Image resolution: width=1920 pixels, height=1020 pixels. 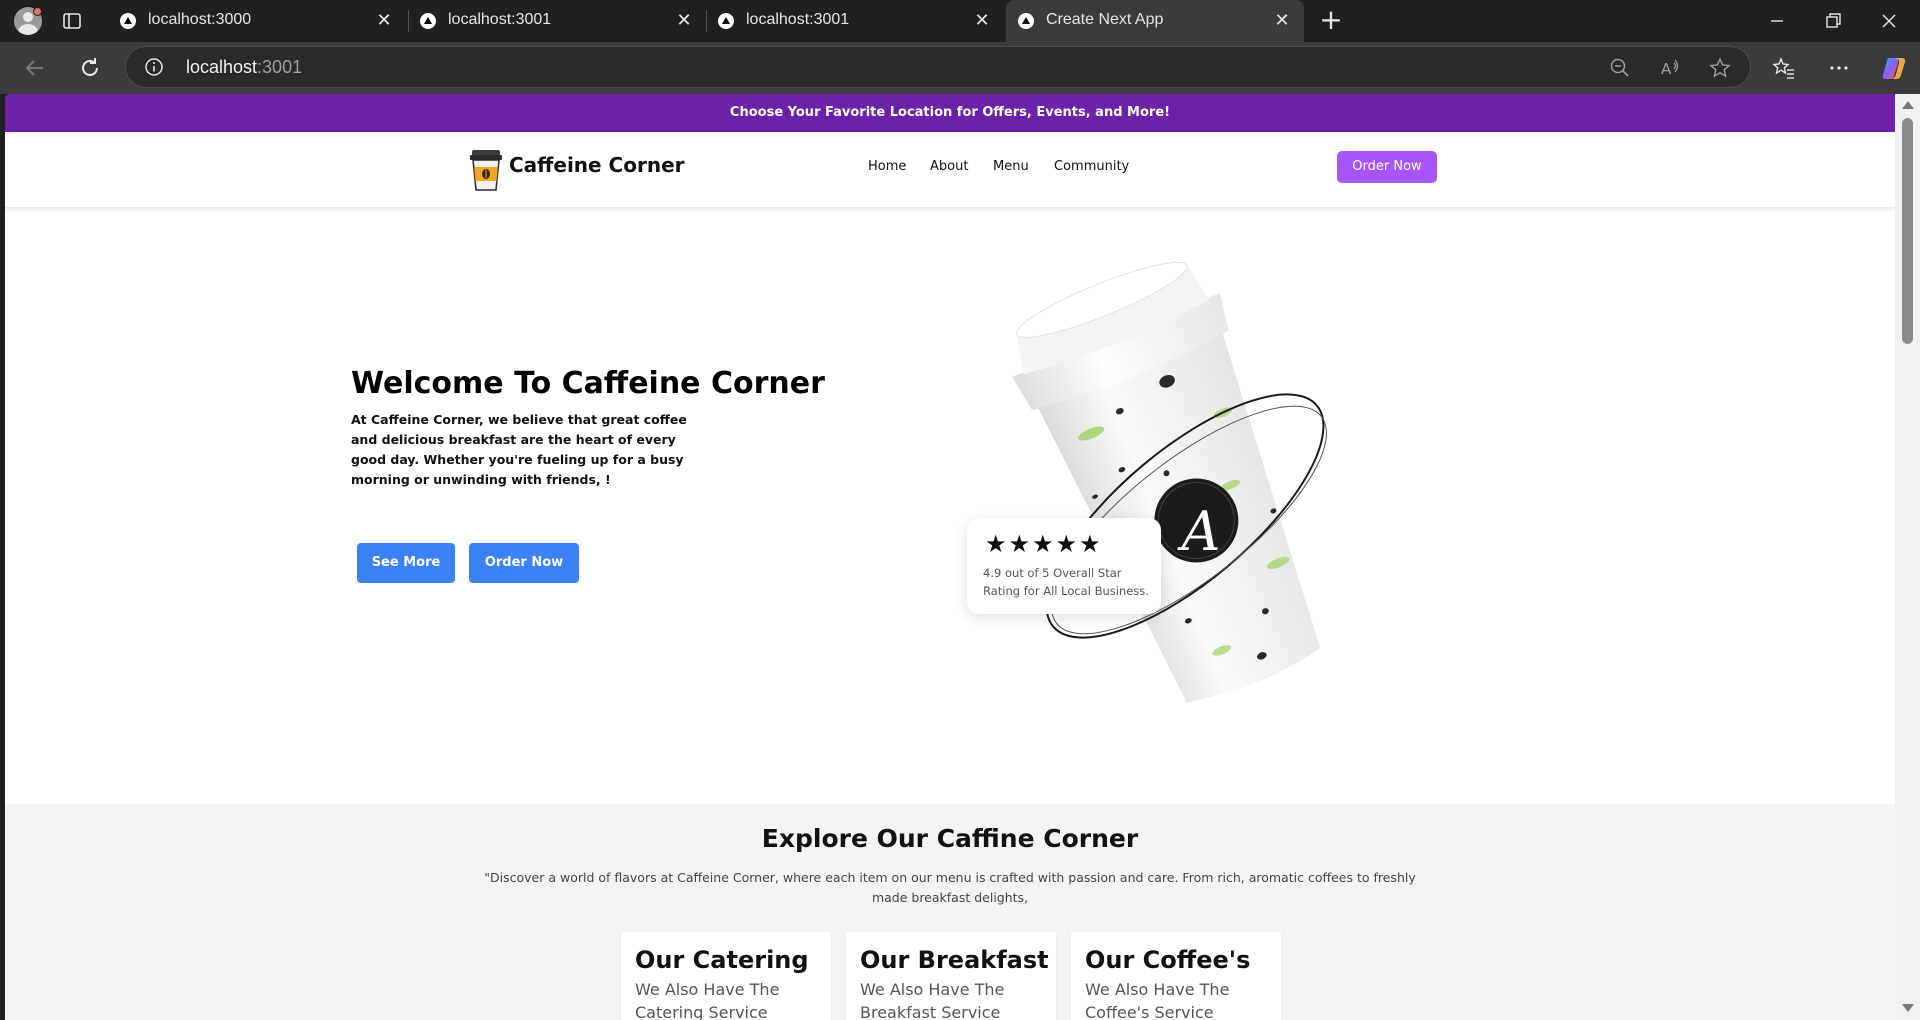 I want to click on more-icon, so click(x=1839, y=68).